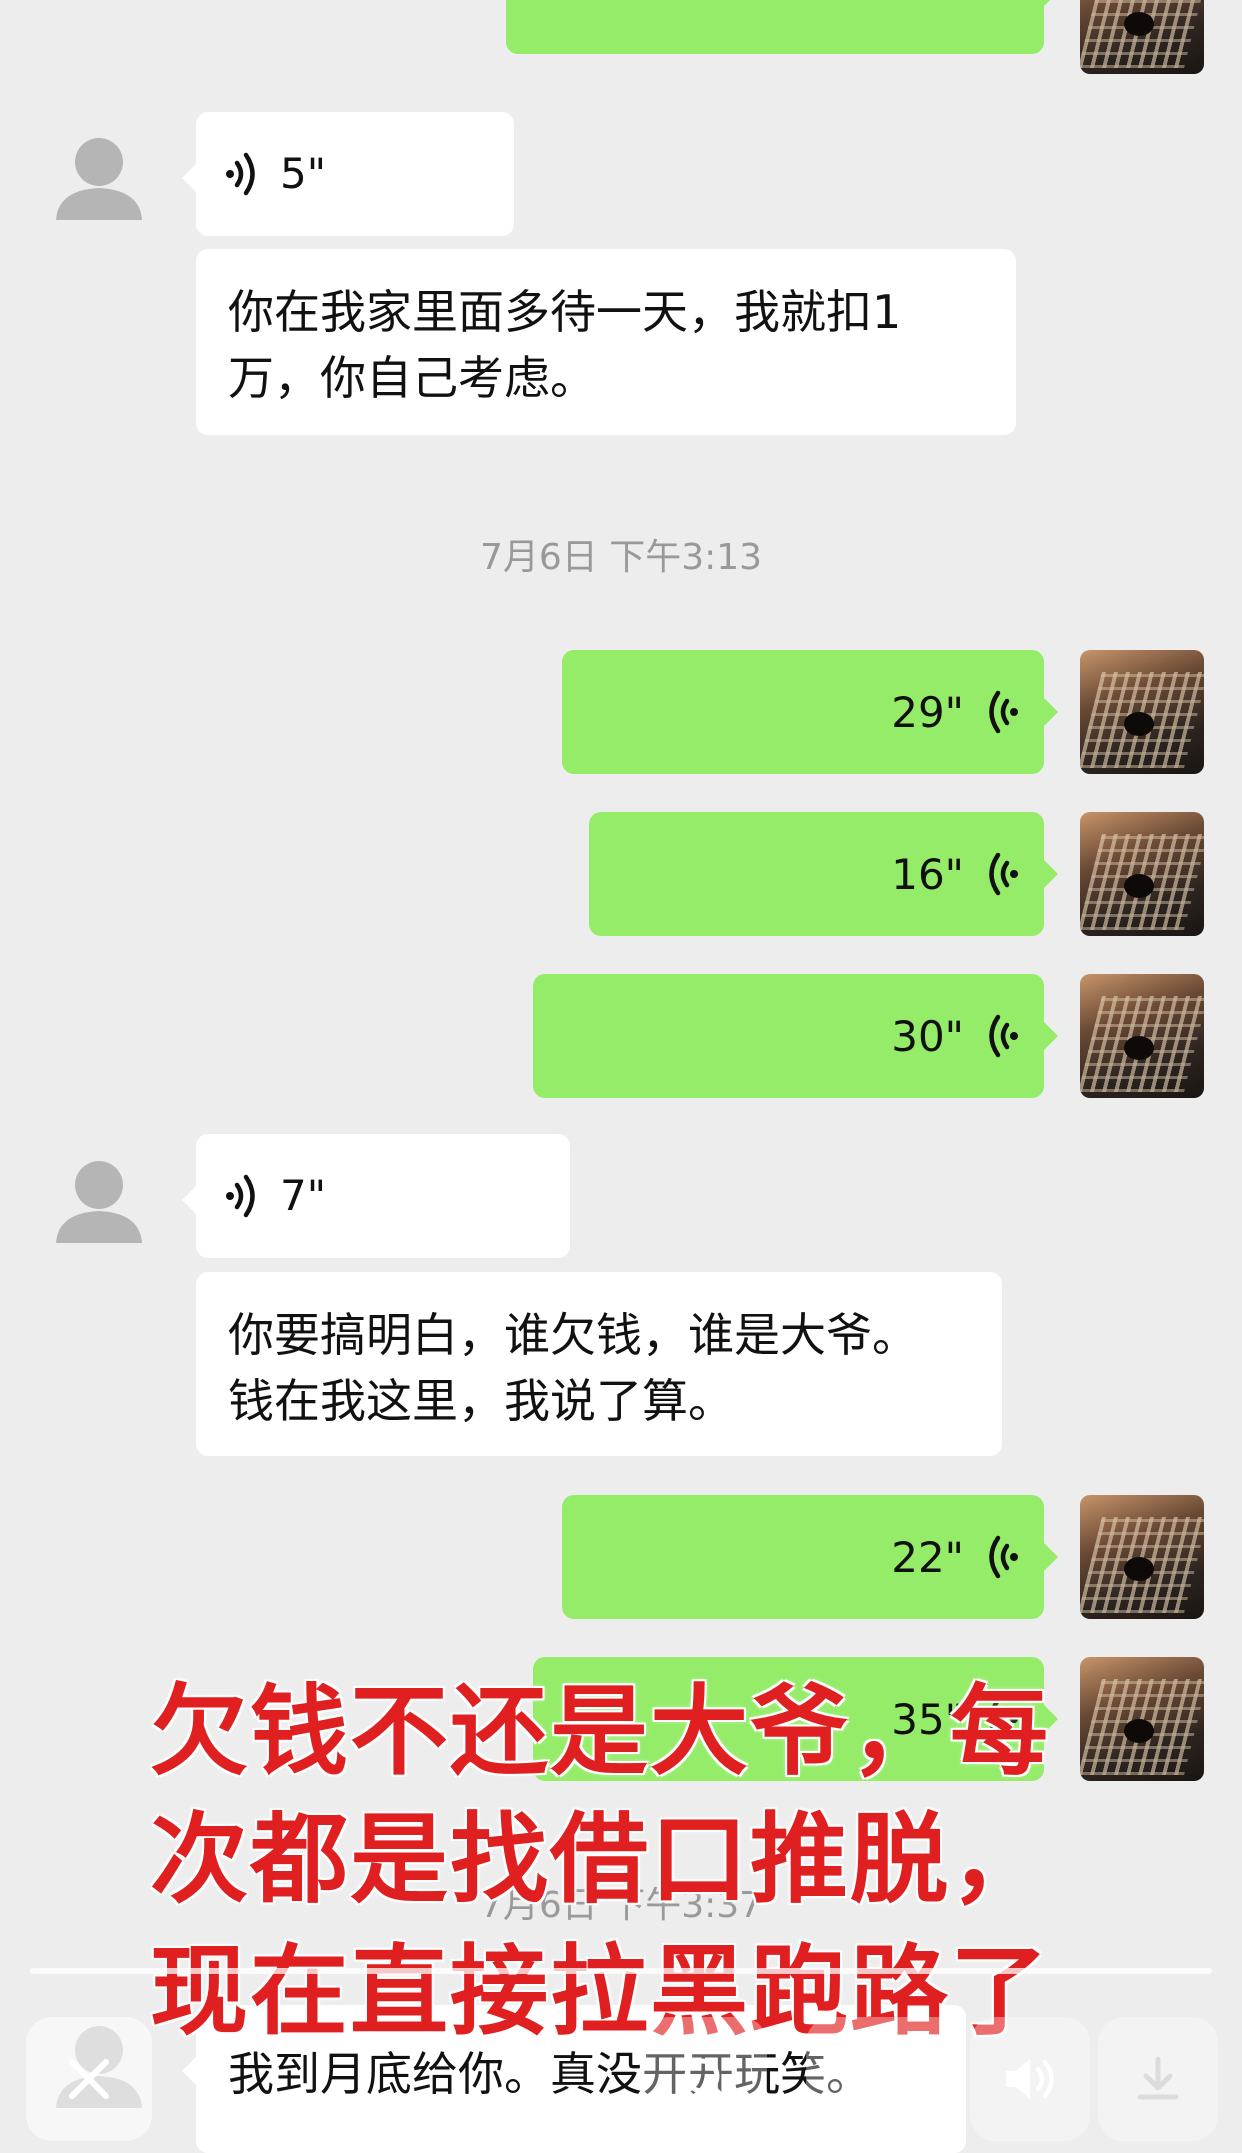 This screenshot has height=2153, width=1242. What do you see at coordinates (376, 1196) in the screenshot?
I see `incoming-voice-bubble: 7"` at bounding box center [376, 1196].